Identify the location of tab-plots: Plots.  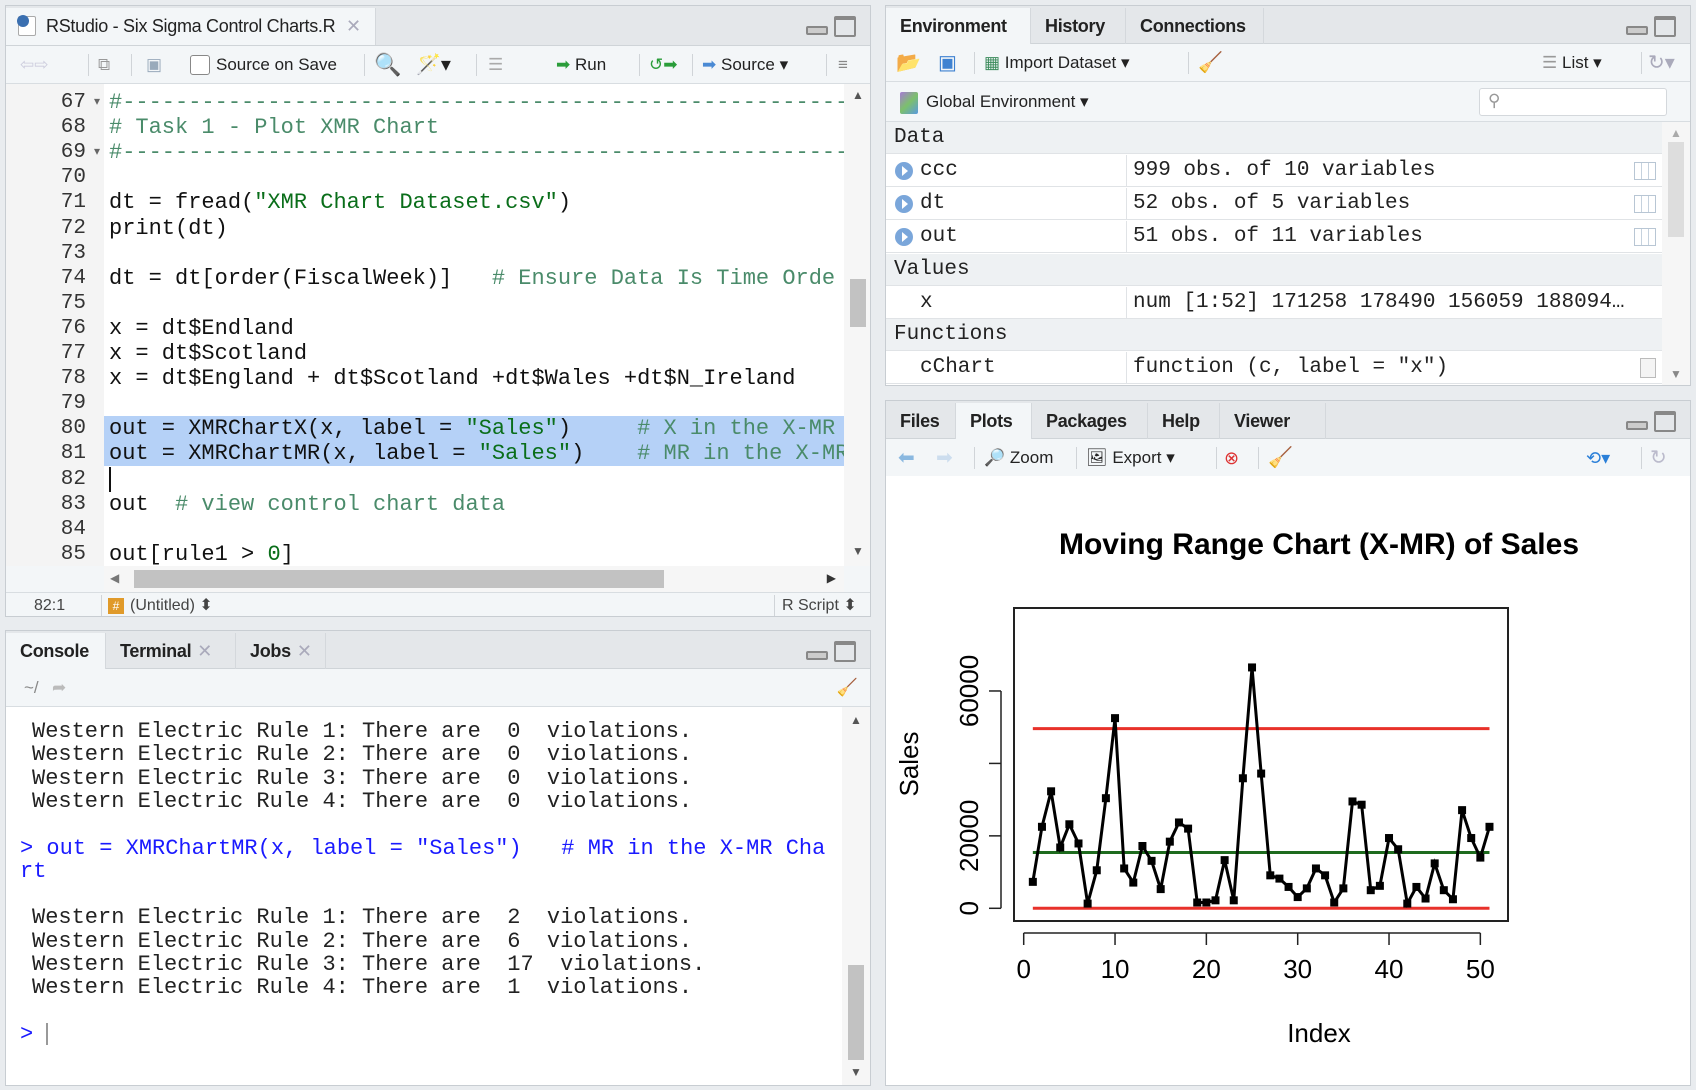
(994, 421).